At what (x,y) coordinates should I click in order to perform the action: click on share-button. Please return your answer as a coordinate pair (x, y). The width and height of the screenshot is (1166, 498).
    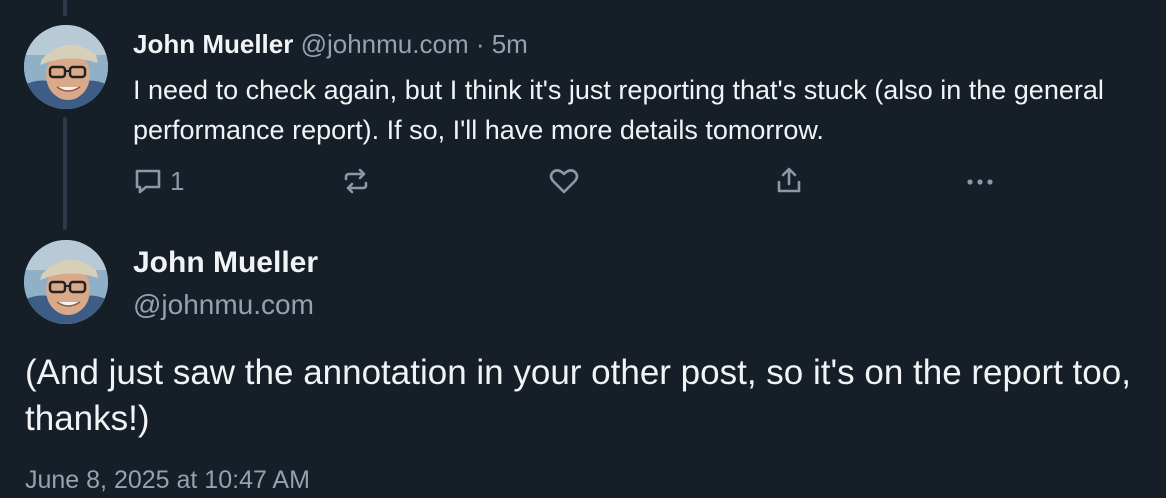
    Looking at the image, I should click on (789, 181).